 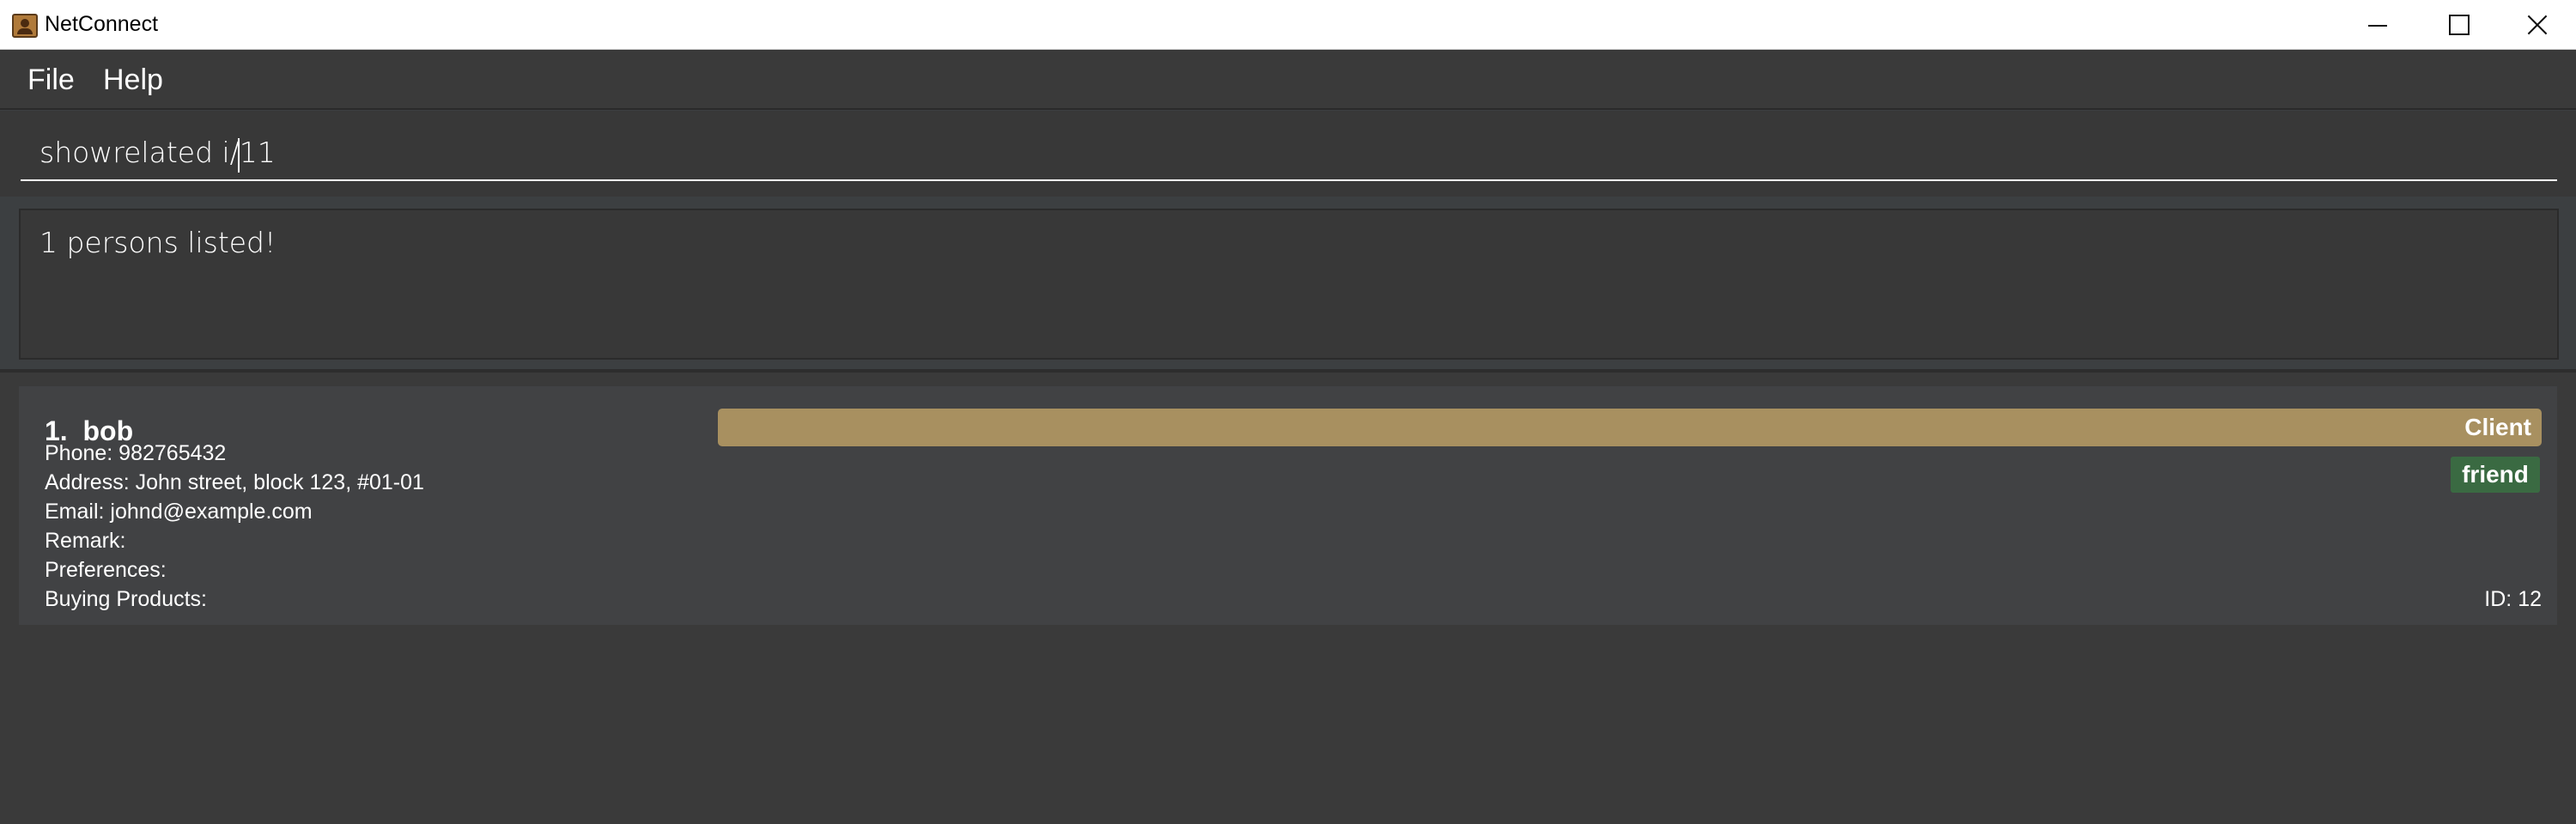 I want to click on person-address: Address: John street, block 123, #01-01, so click(x=234, y=482).